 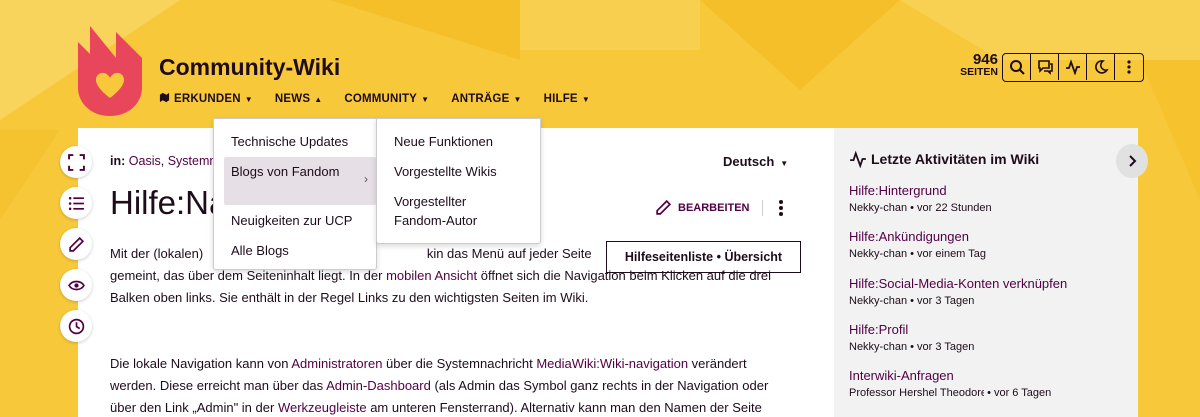 I want to click on eye-icon, so click(x=76, y=285).